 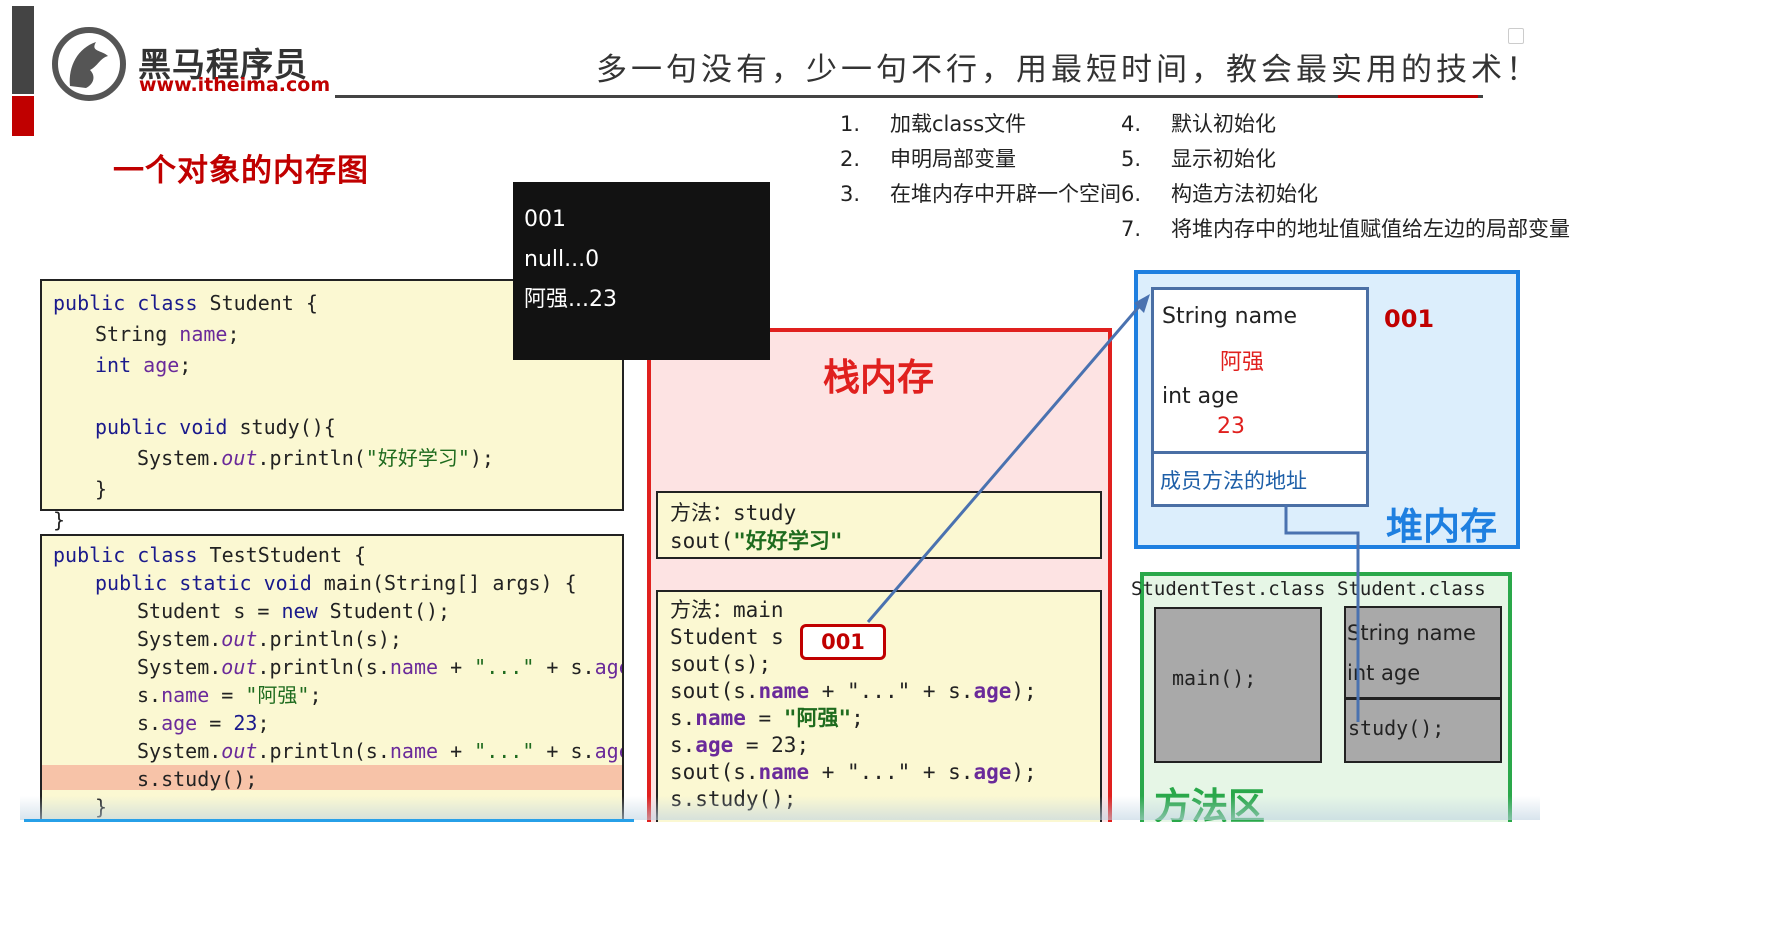 What do you see at coordinates (1322, 613) in the screenshot?
I see `method-address-connector` at bounding box center [1322, 613].